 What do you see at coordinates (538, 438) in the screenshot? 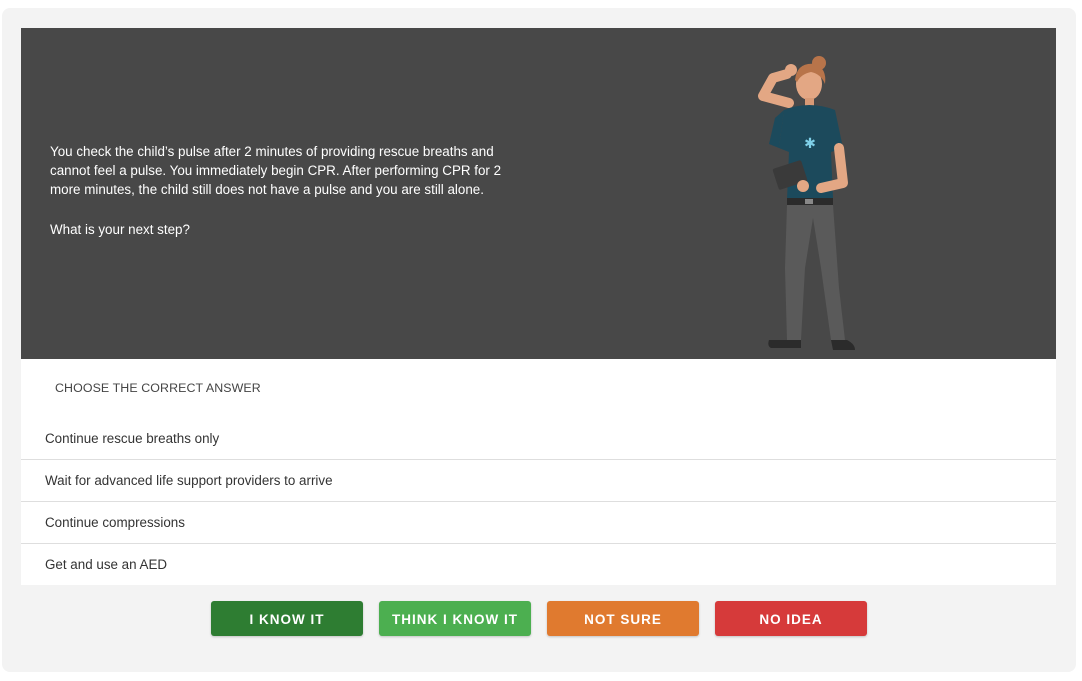
I see `answer-option-rescue-breaths: Continue rescue breaths only` at bounding box center [538, 438].